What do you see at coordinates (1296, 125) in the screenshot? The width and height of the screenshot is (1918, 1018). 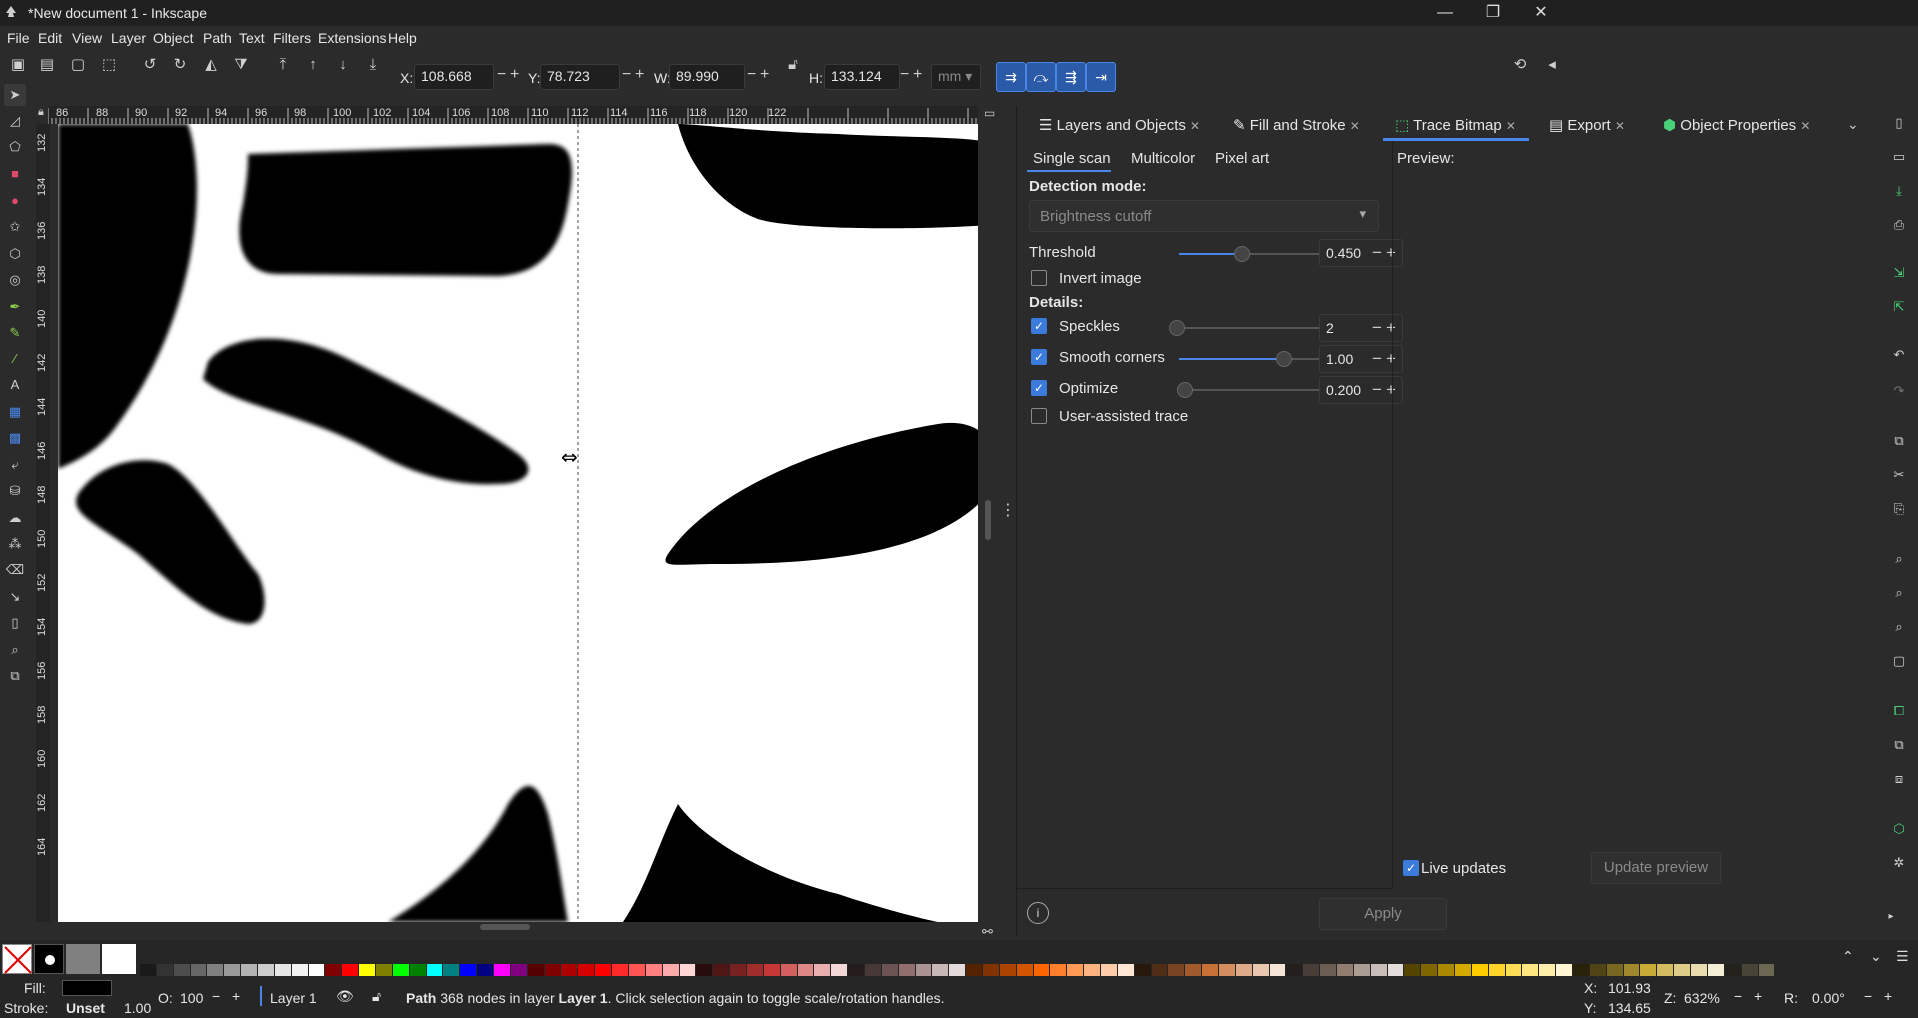 I see `tab-fill-and-stroke: ✎ Fill and Stroke ✕` at bounding box center [1296, 125].